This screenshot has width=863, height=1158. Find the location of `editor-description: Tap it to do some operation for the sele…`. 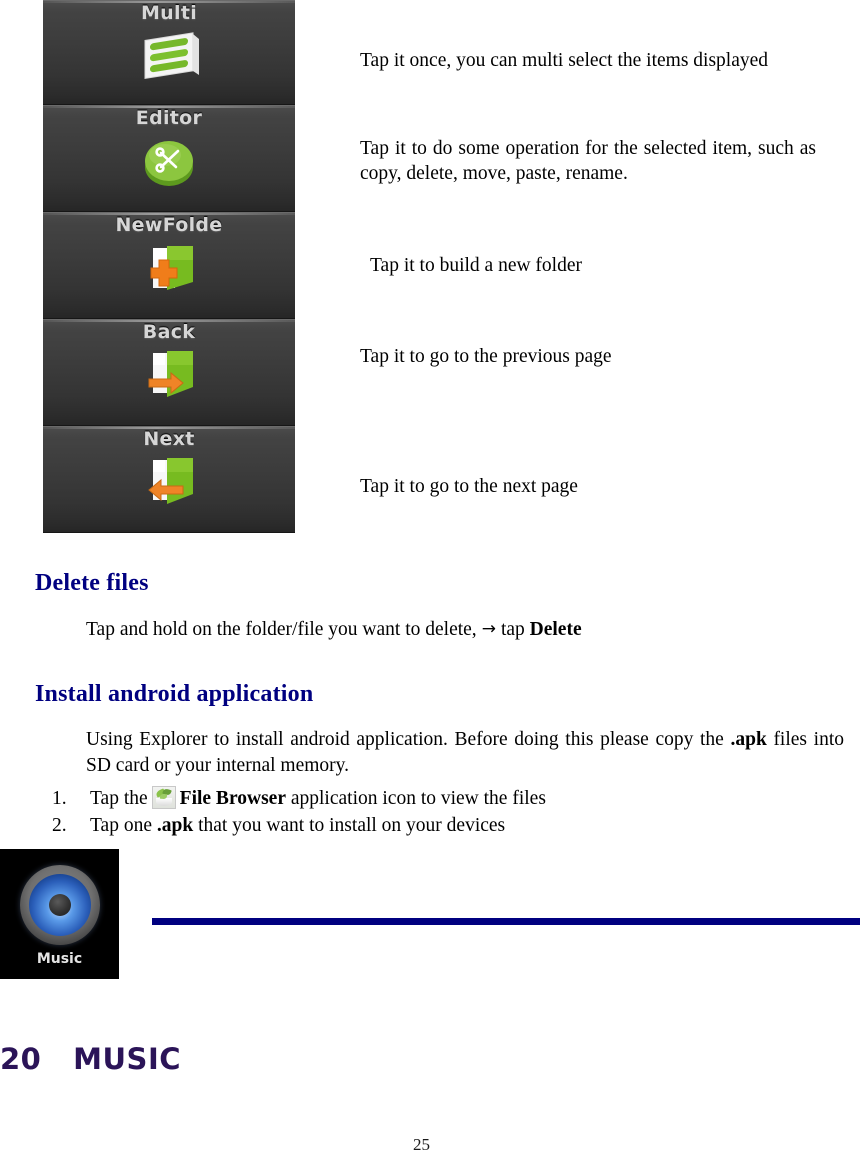

editor-description: Tap it to do some operation for the sele… is located at coordinates (588, 161).